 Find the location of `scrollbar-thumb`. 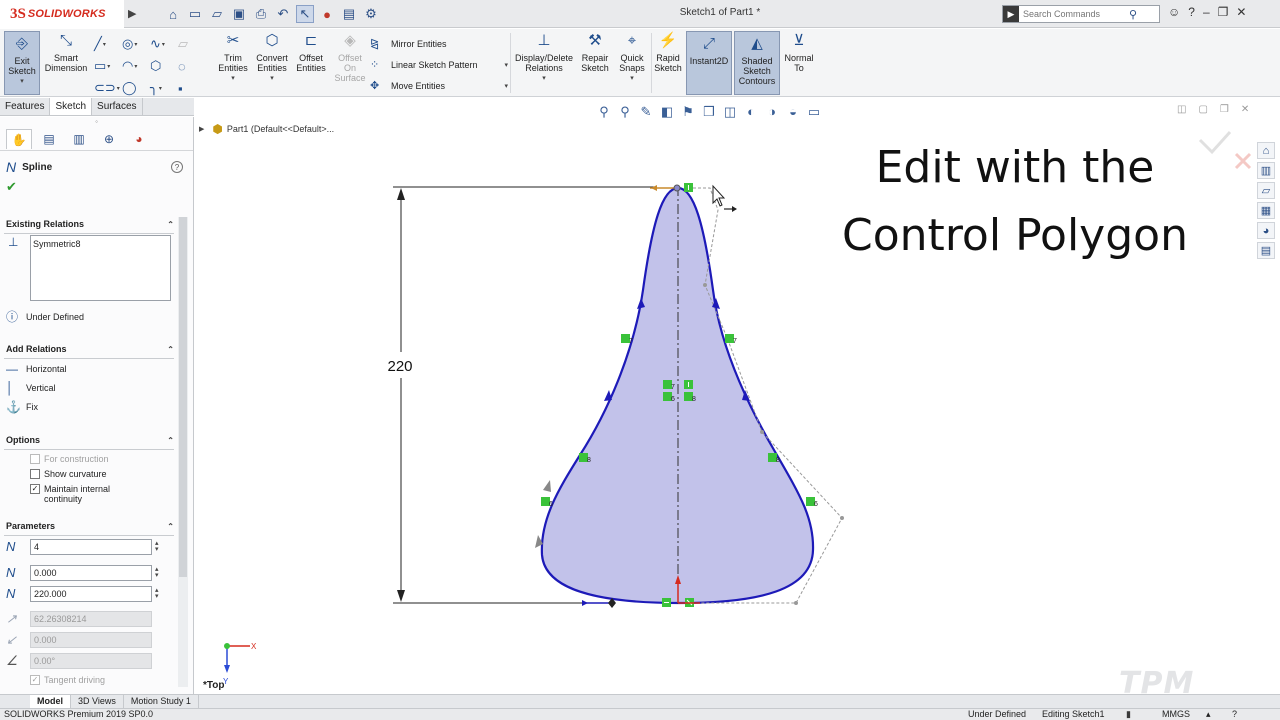

scrollbar-thumb is located at coordinates (183, 397).